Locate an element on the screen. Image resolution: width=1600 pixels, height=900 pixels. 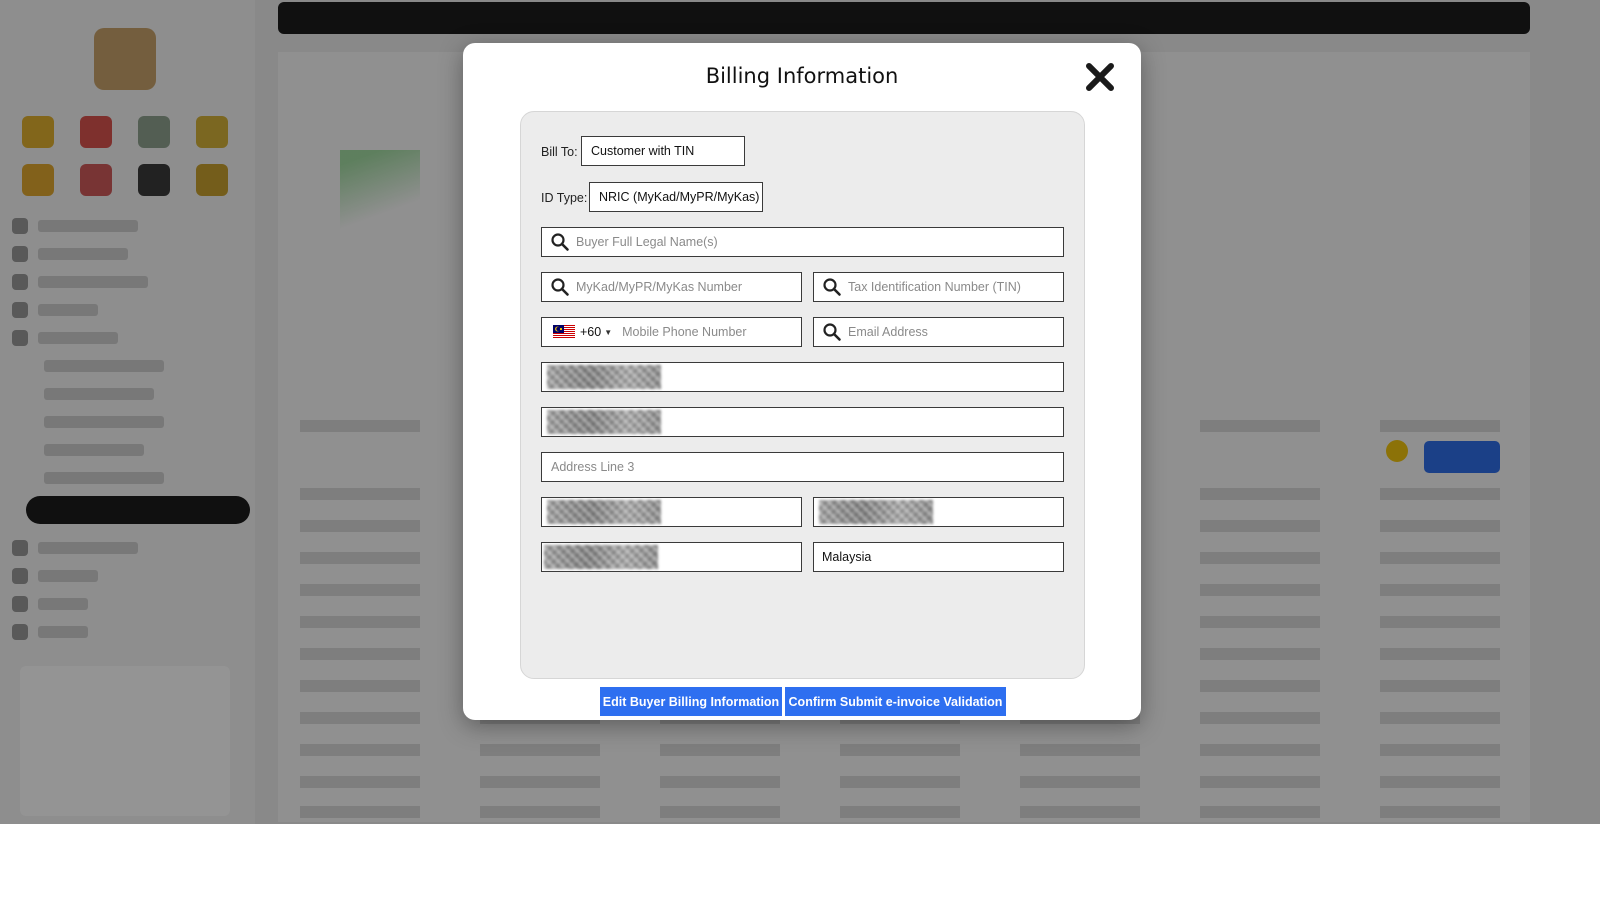
dialog-title: Billing Information is located at coordinates (802, 76).